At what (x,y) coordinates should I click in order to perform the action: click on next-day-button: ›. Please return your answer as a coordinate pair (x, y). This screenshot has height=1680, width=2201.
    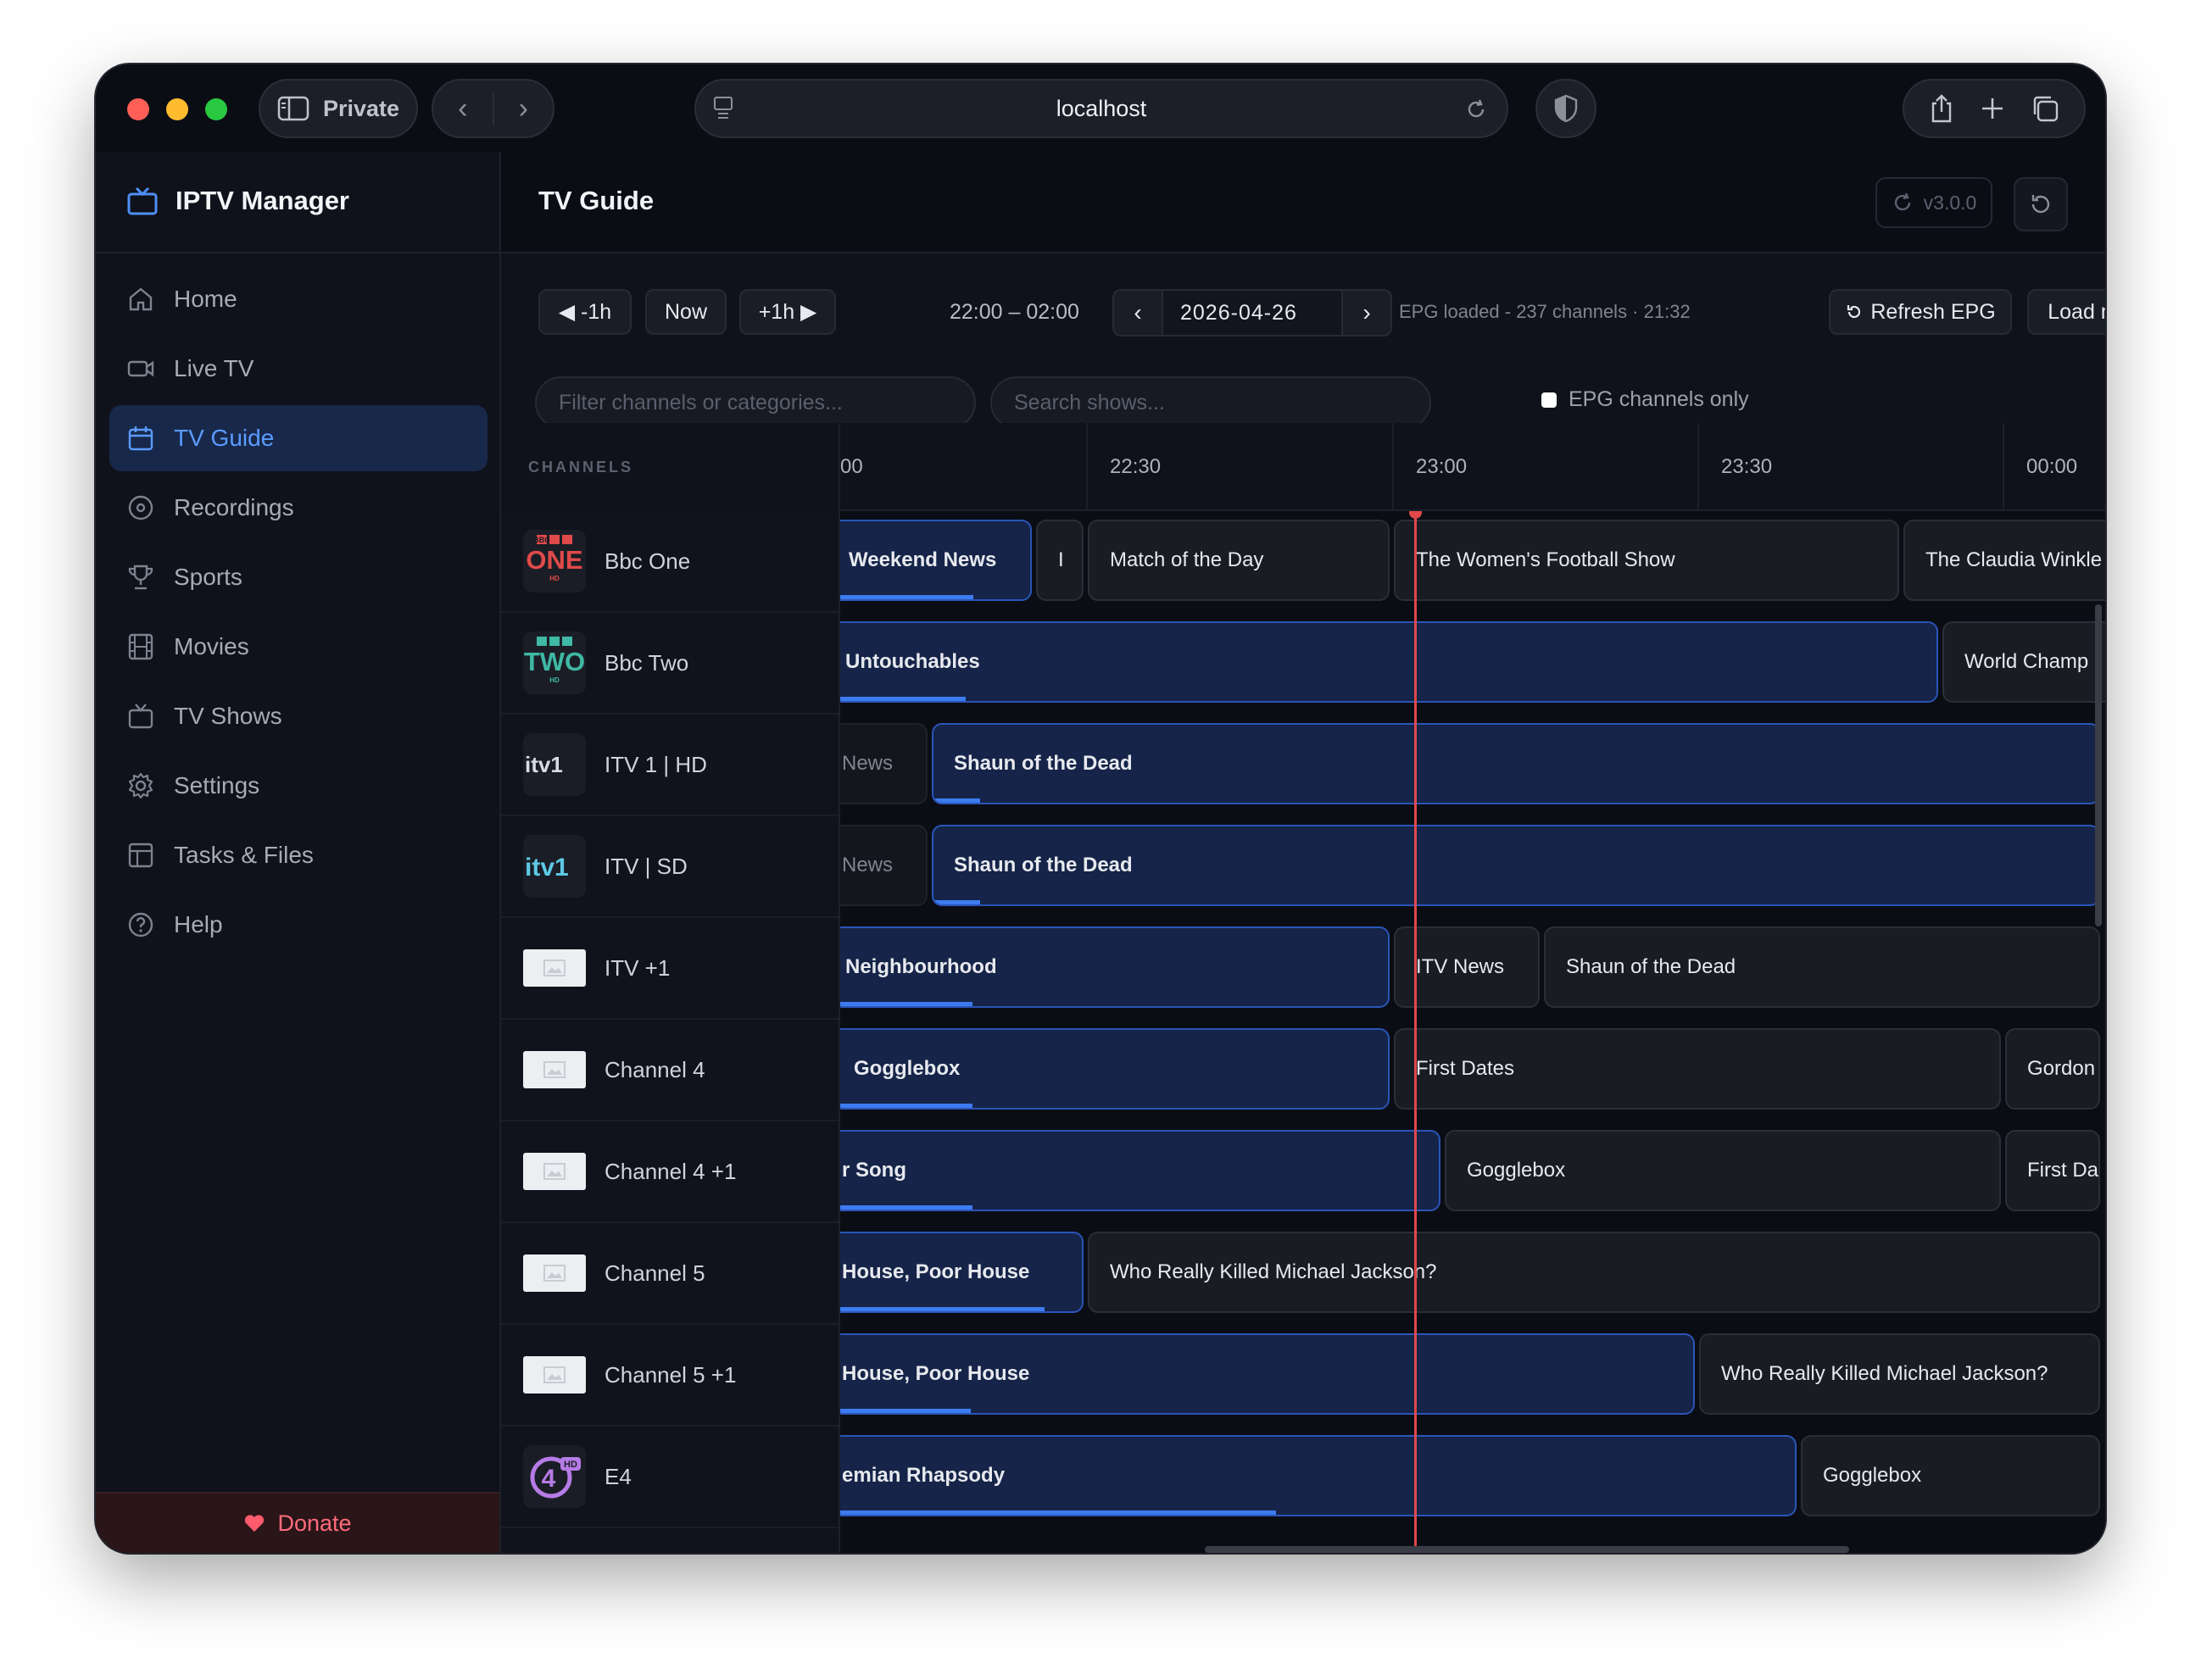
    Looking at the image, I should click on (1366, 312).